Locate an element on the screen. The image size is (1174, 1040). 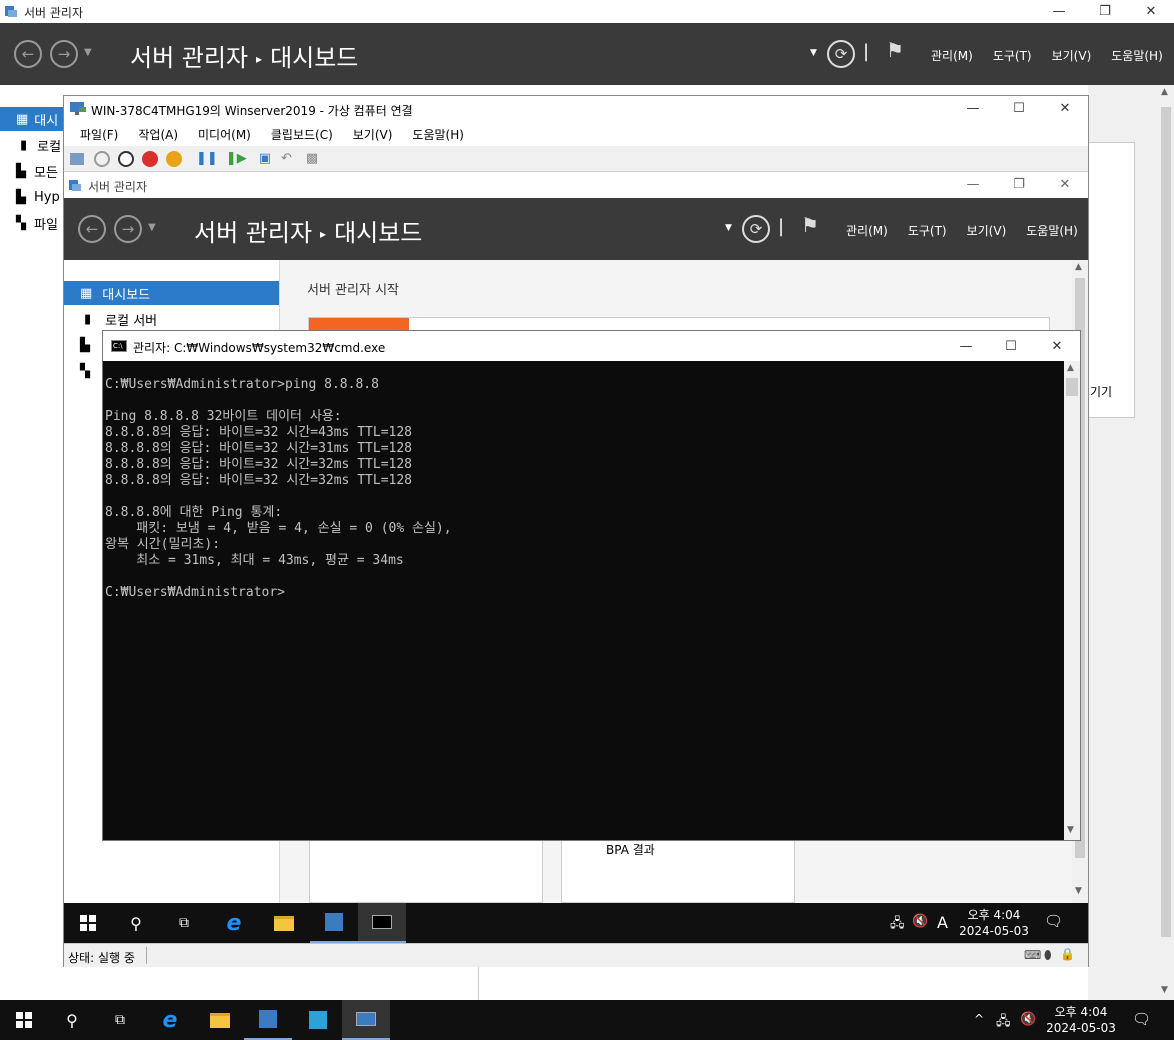
inner-start-icon is located at coordinates (88, 923).